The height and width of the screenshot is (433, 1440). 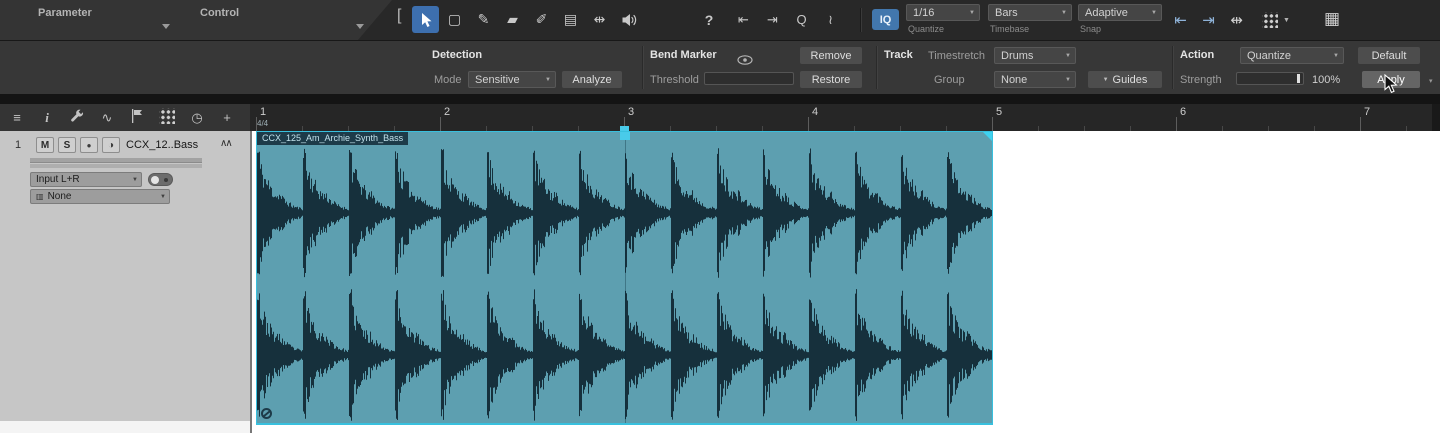 I want to click on timebase-value: Bars, so click(x=1006, y=12).